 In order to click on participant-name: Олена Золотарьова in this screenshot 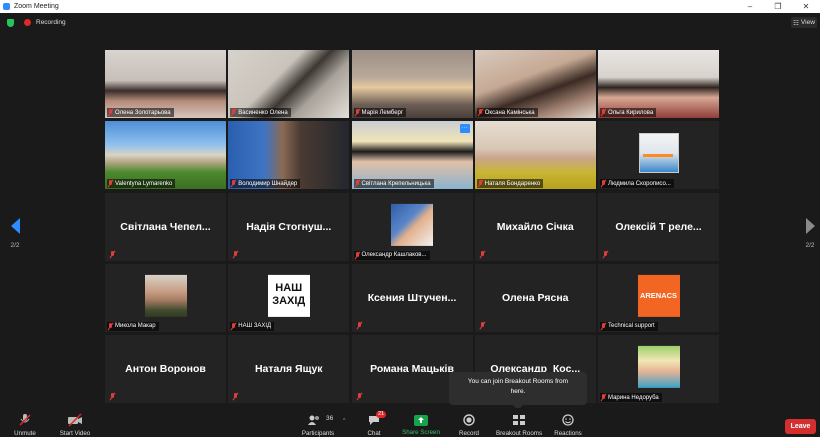, I will do `click(143, 112)`.